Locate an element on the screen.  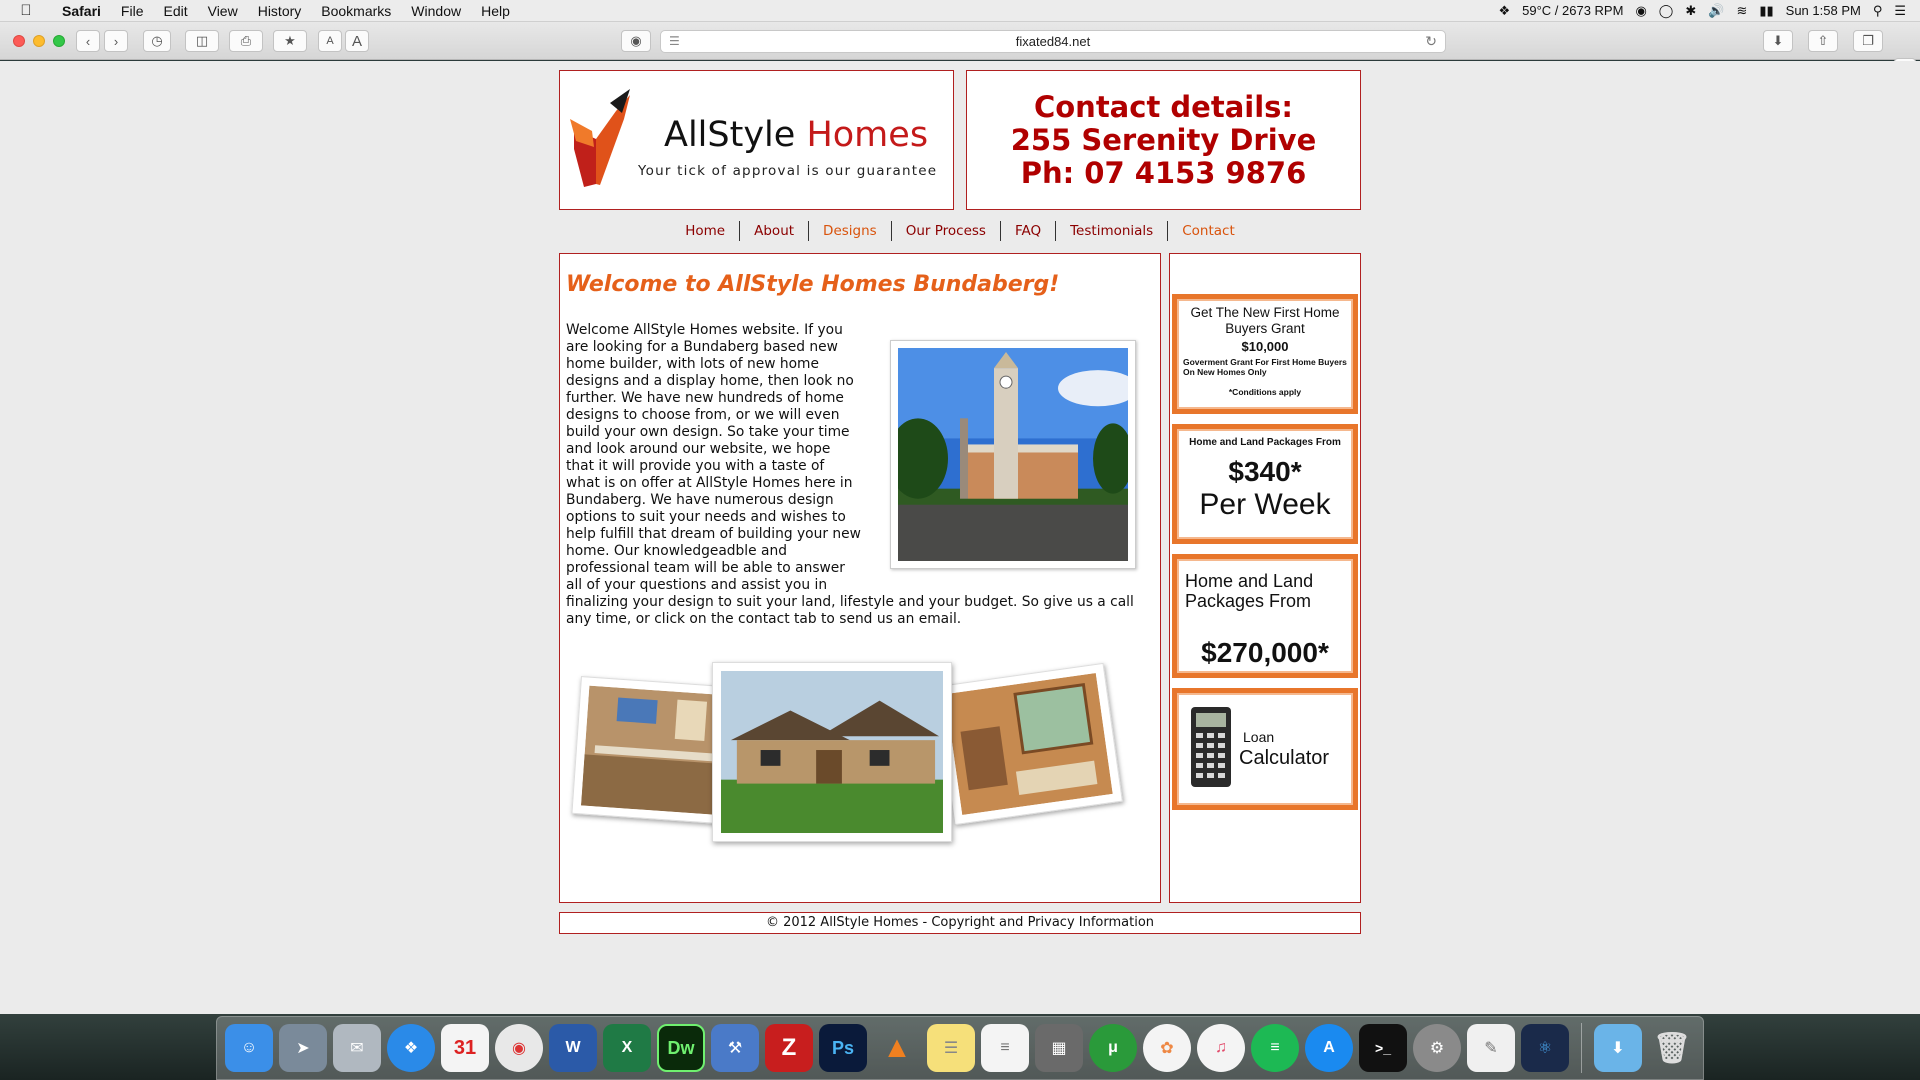
dreamweaver-icon: Dw is located at coordinates (681, 1048).